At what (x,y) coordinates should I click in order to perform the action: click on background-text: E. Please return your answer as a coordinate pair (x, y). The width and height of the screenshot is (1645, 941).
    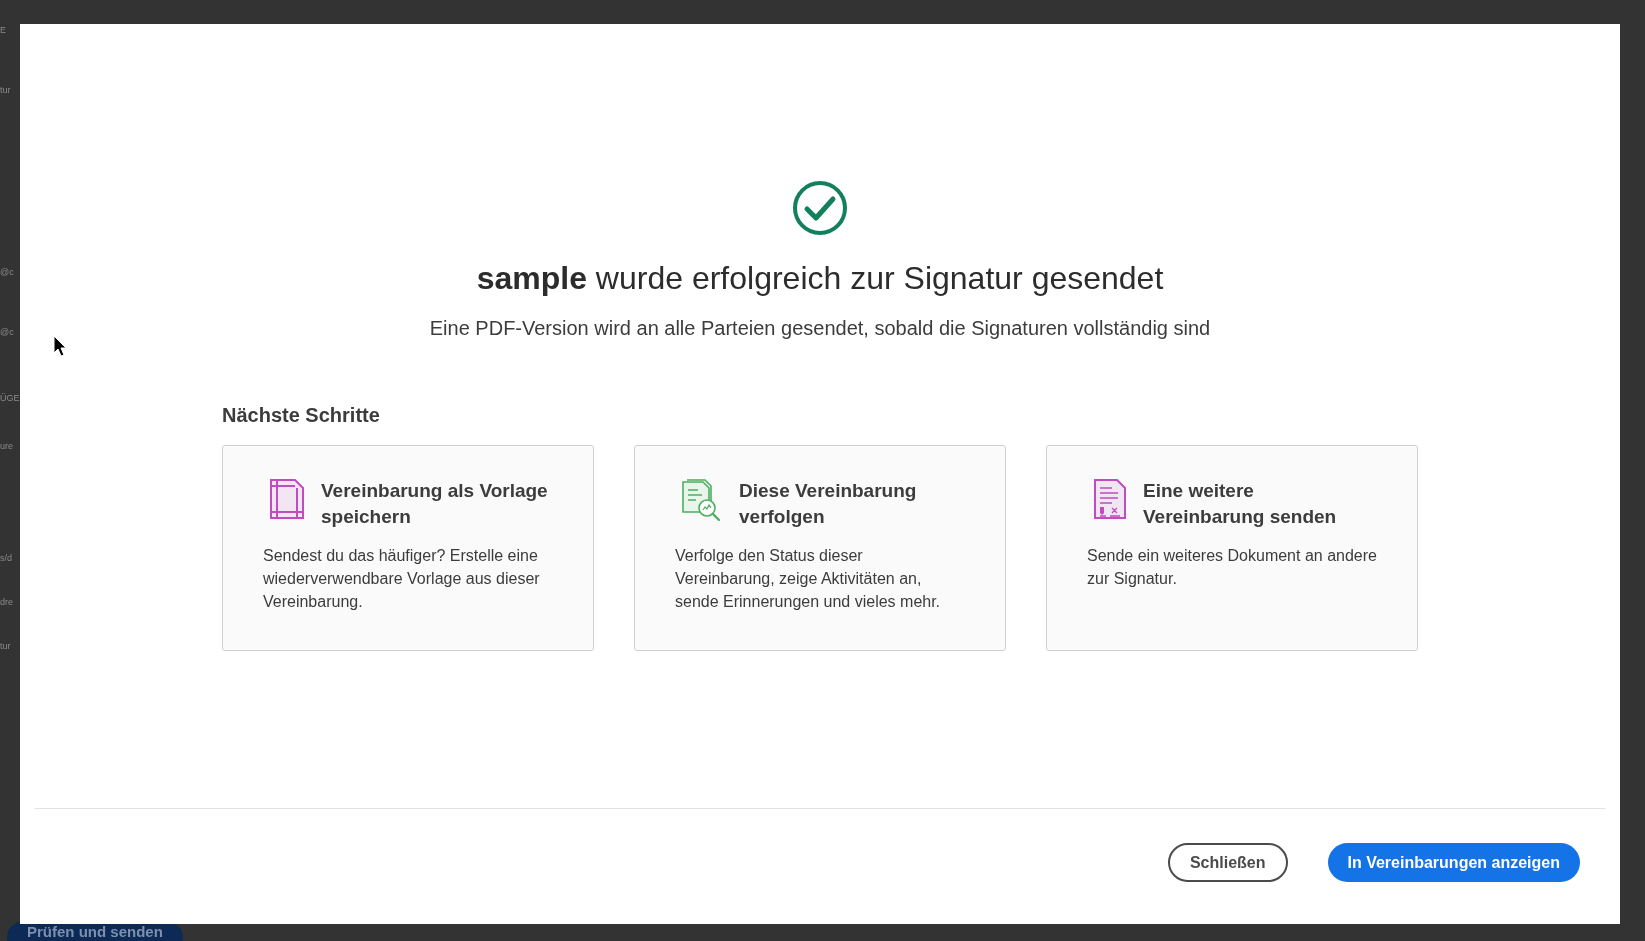
    Looking at the image, I should click on (3, 30).